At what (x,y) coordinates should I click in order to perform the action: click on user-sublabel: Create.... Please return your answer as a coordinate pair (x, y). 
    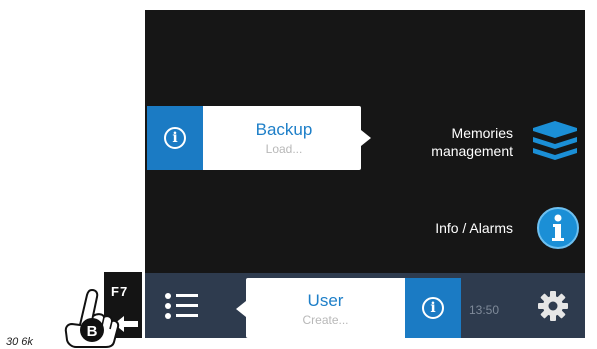
    Looking at the image, I should click on (325, 320).